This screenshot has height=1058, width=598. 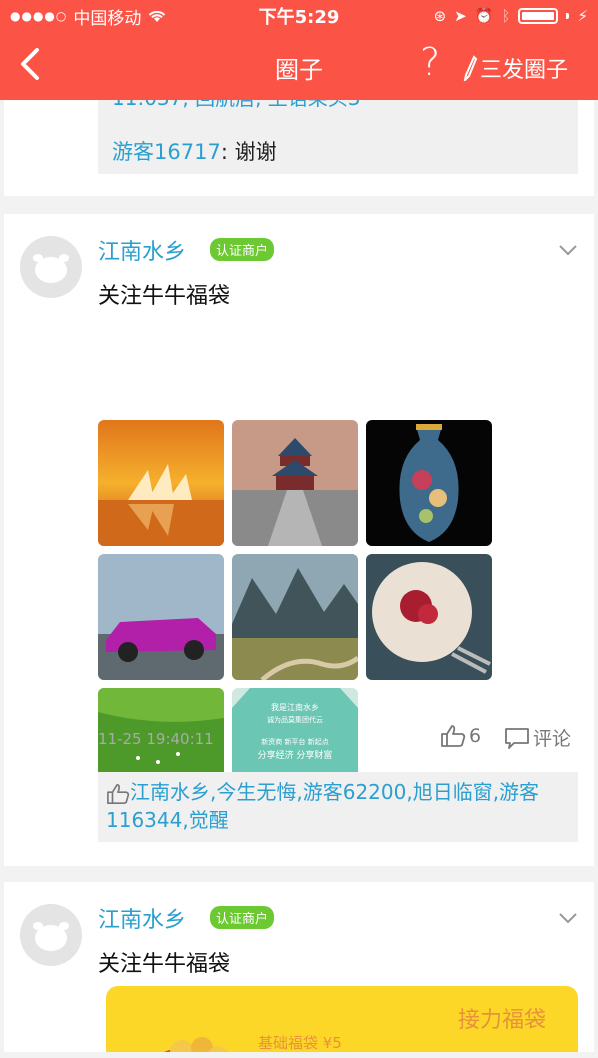 What do you see at coordinates (484, 16) in the screenshot?
I see `alarm-icon: ⏰` at bounding box center [484, 16].